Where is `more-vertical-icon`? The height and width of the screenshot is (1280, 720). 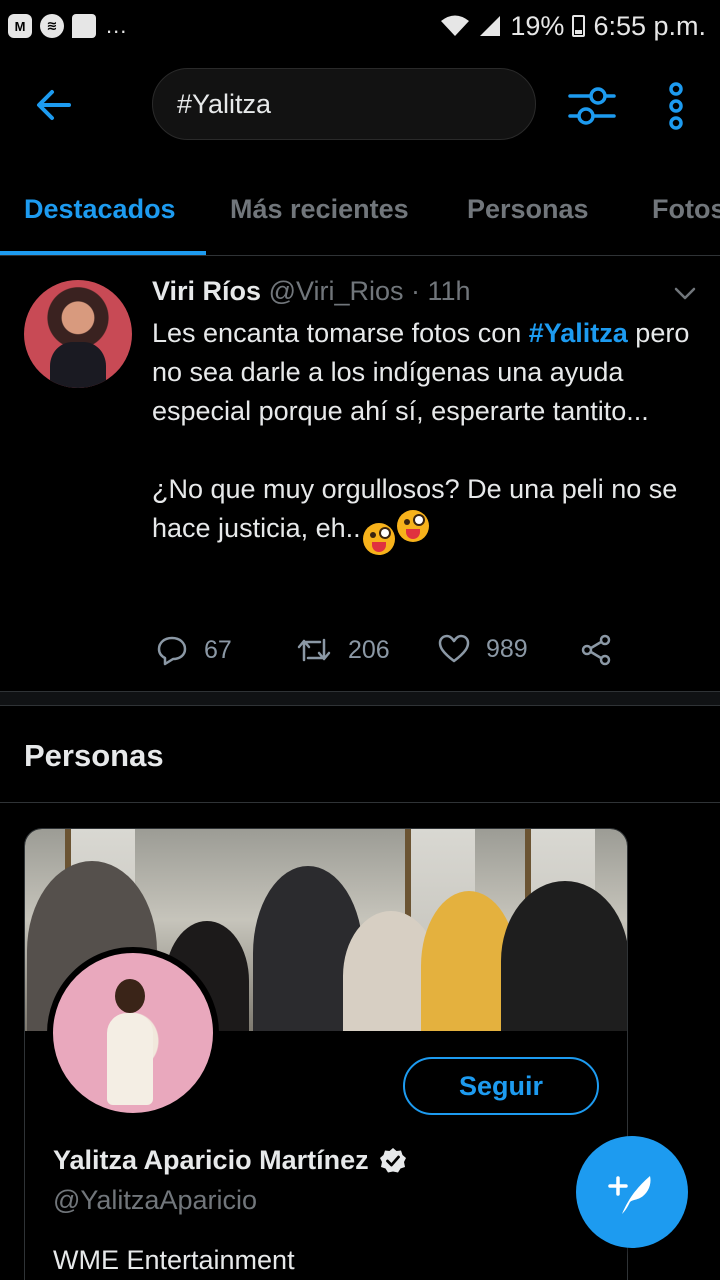
more-vertical-icon is located at coordinates (676, 106).